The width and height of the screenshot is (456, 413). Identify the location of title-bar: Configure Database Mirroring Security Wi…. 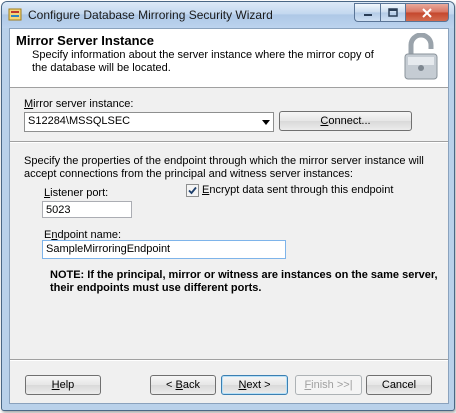
(228, 15).